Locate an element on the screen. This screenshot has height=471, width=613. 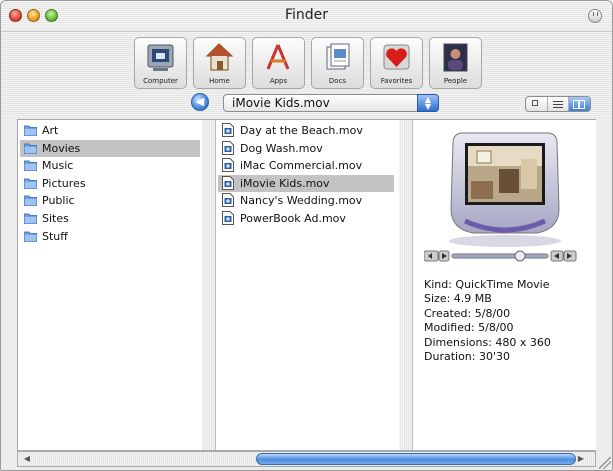
file-info-line: Modified: 5/8/00 is located at coordinates (469, 328).